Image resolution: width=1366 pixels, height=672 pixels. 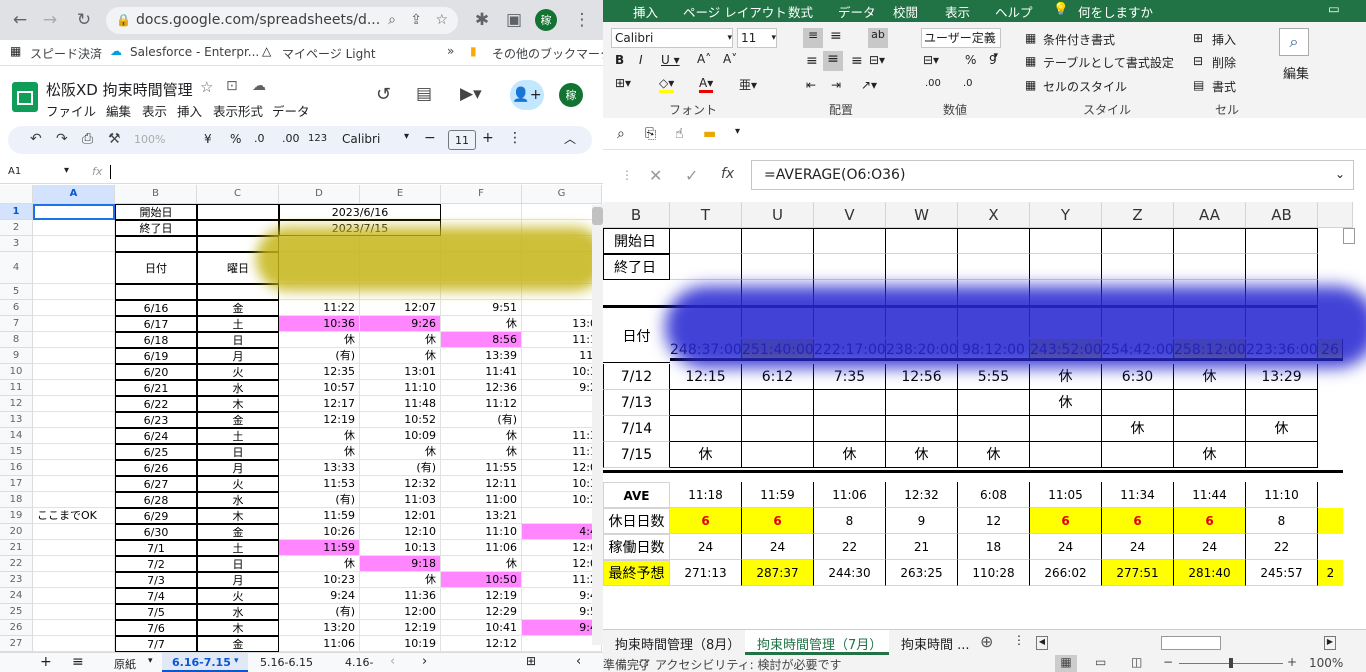 I want to click on enter-icon: ✓, so click(x=691, y=175).